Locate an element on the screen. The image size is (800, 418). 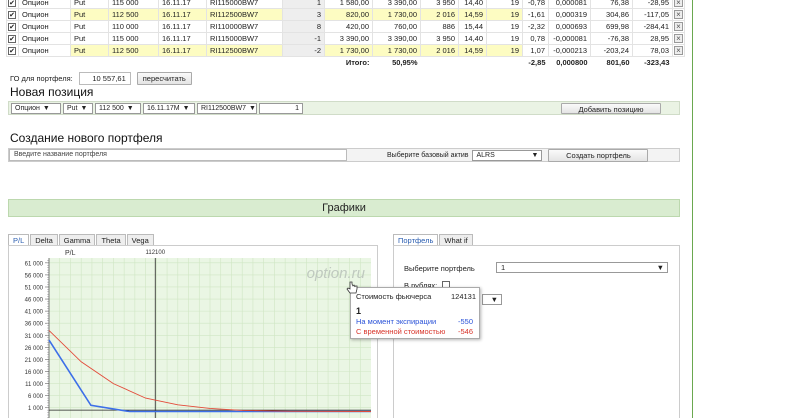
cell-price: 1 580,00 is located at coordinates (348, 4).